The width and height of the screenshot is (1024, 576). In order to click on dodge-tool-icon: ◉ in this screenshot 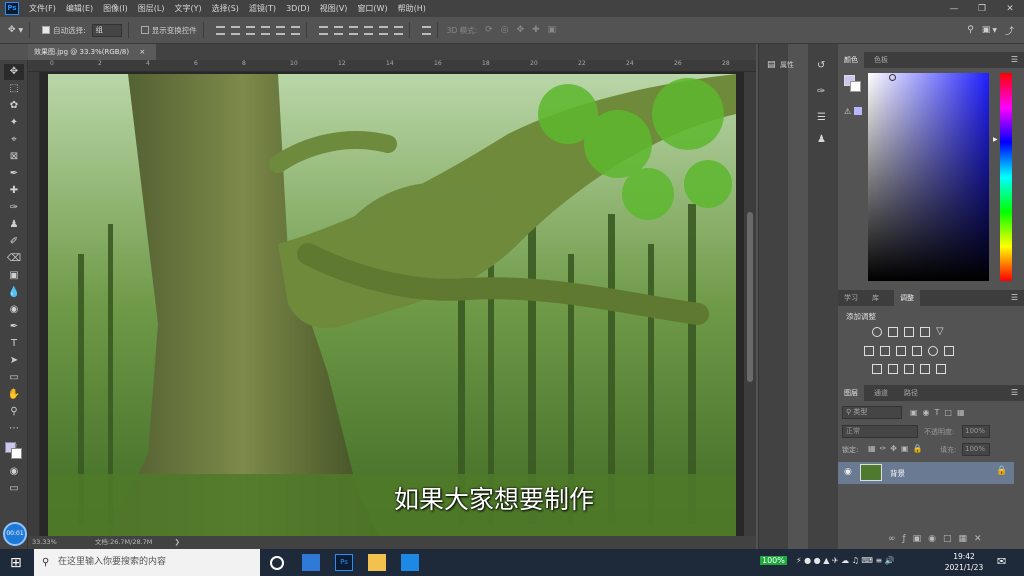, I will do `click(14, 310)`.